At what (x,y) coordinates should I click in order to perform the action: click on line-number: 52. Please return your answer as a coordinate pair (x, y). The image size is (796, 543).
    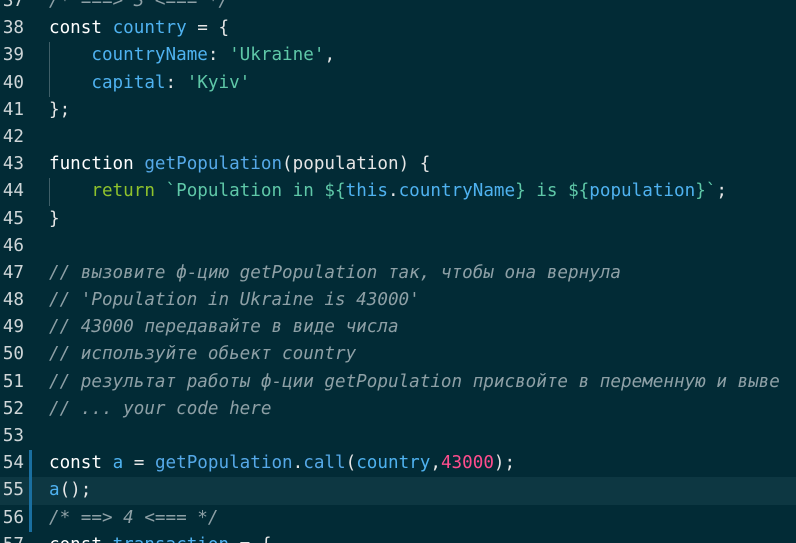
    Looking at the image, I should click on (13, 408).